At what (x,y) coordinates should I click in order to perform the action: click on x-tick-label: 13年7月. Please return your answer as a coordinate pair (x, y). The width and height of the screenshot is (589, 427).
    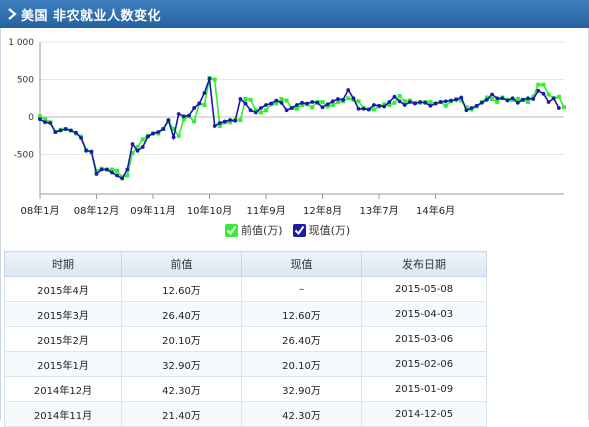
    Looking at the image, I should click on (379, 210).